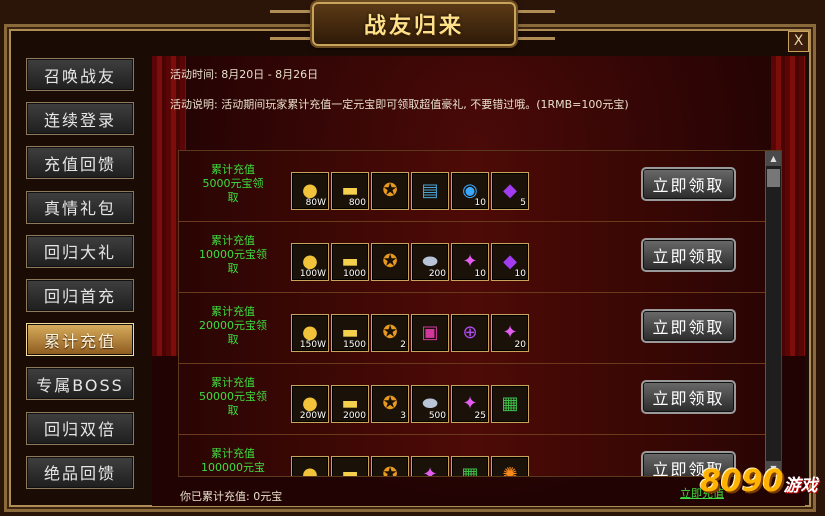 The image size is (825, 516). What do you see at coordinates (798, 41) in the screenshot?
I see `close-button: X` at bounding box center [798, 41].